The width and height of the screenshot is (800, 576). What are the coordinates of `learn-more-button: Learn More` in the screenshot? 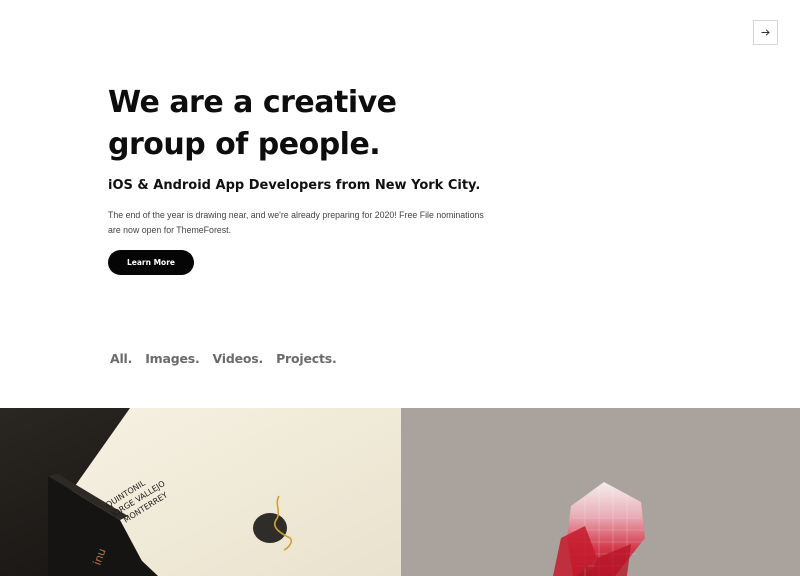 It's located at (151, 262).